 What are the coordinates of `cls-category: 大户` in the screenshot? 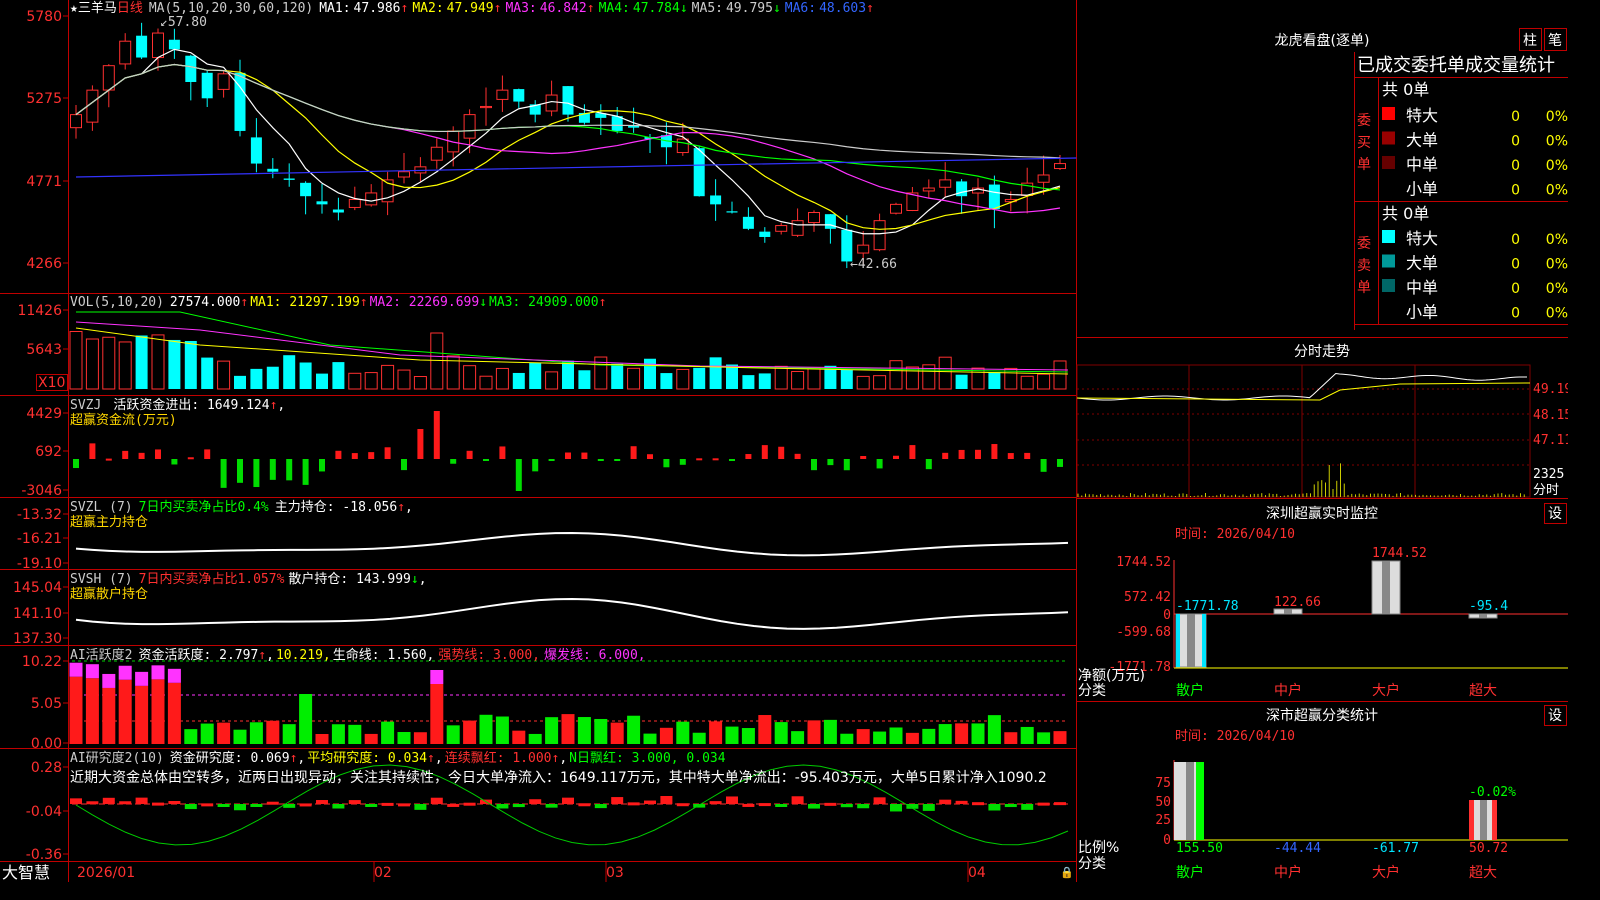 It's located at (1386, 872).